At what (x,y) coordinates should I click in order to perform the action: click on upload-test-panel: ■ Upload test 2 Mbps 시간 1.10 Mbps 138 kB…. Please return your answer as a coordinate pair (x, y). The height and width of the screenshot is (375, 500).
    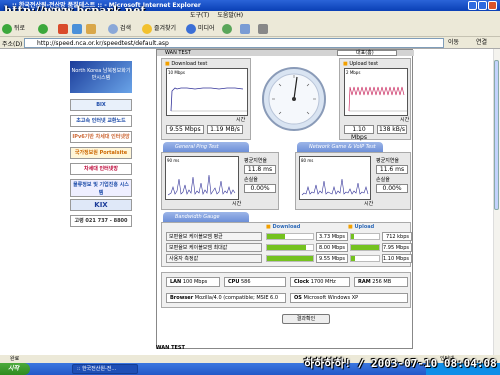
    Looking at the image, I should click on (375, 99).